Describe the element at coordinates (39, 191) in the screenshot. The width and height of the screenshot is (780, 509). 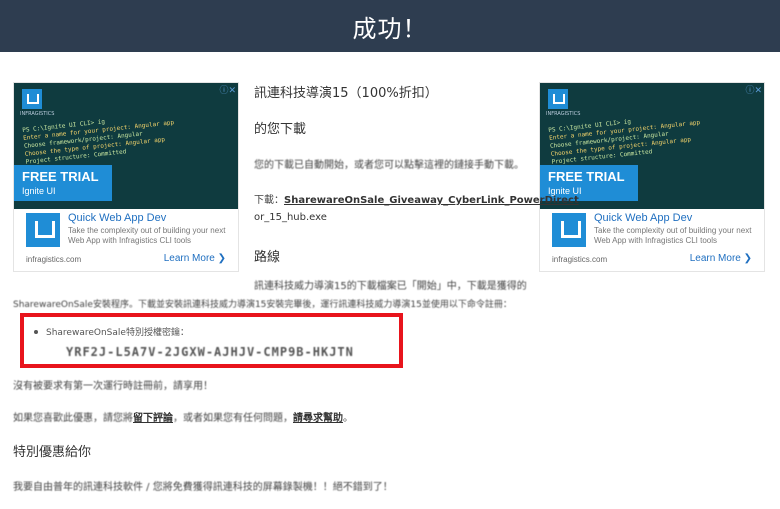
I see `ad-banner-subtitle: Ignite UI` at that location.